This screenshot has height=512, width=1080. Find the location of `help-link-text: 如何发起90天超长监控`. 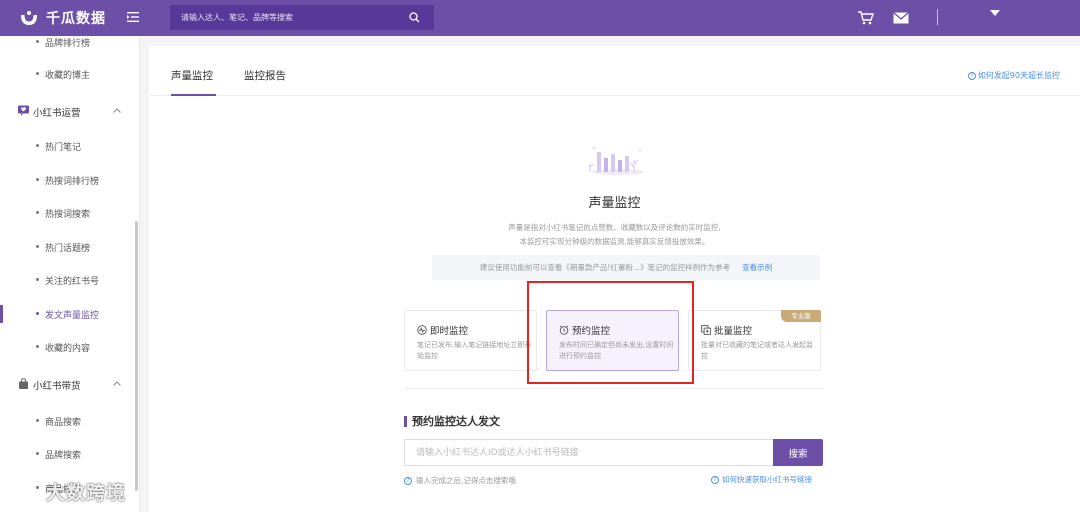

help-link-text: 如何发起90天超长监控 is located at coordinates (1018, 75).